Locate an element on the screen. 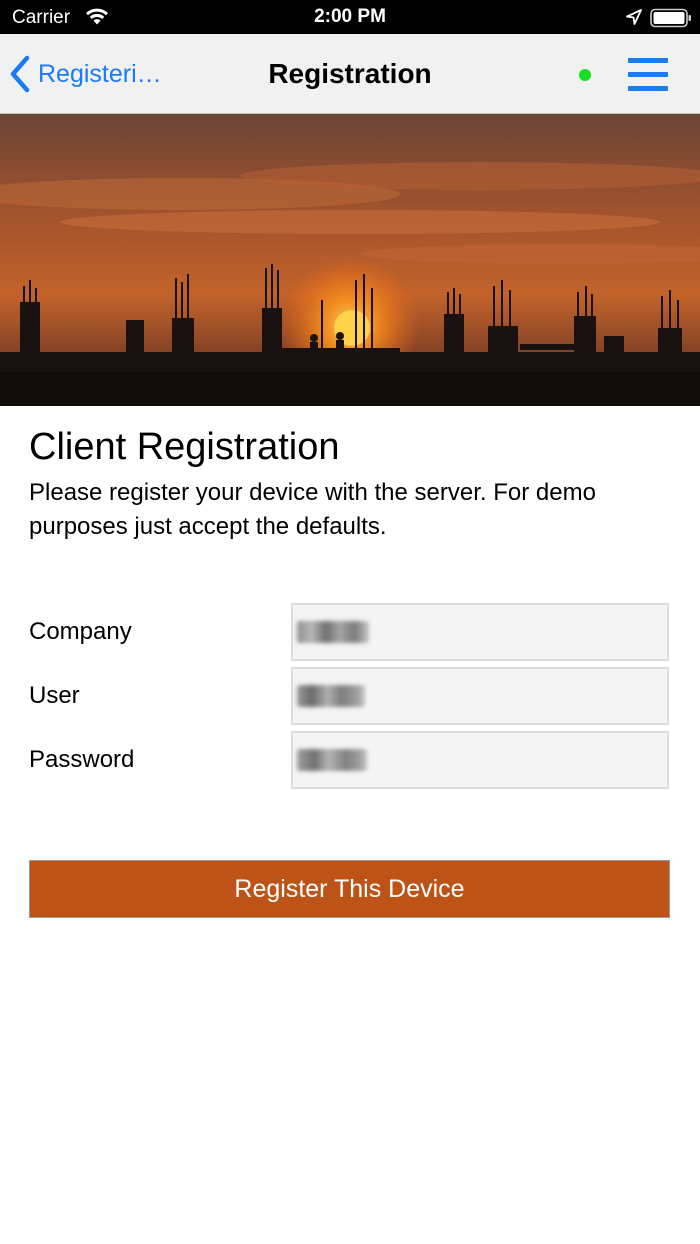  company-field is located at coordinates (480, 632).